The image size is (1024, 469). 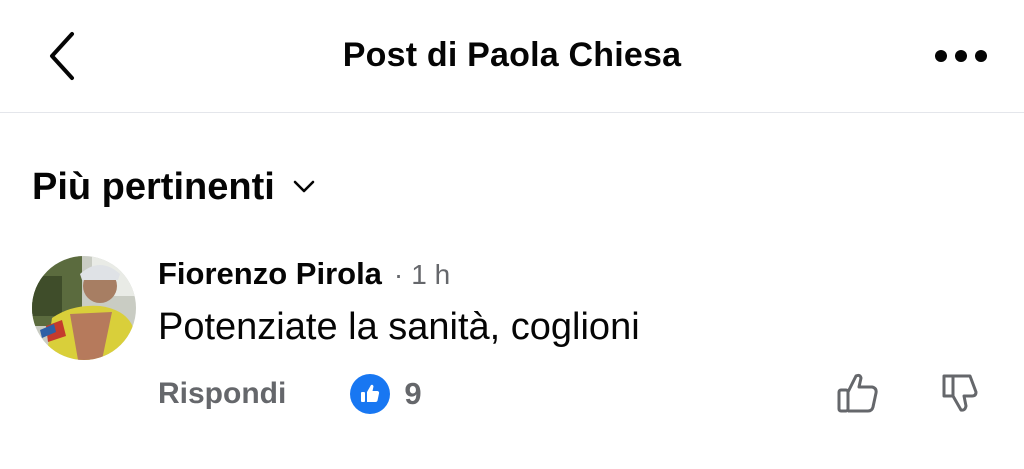 I want to click on avatar, so click(x=84, y=308).